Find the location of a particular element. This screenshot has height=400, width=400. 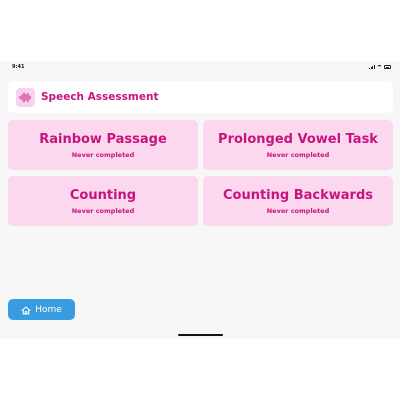

home-button: Home is located at coordinates (41, 309).